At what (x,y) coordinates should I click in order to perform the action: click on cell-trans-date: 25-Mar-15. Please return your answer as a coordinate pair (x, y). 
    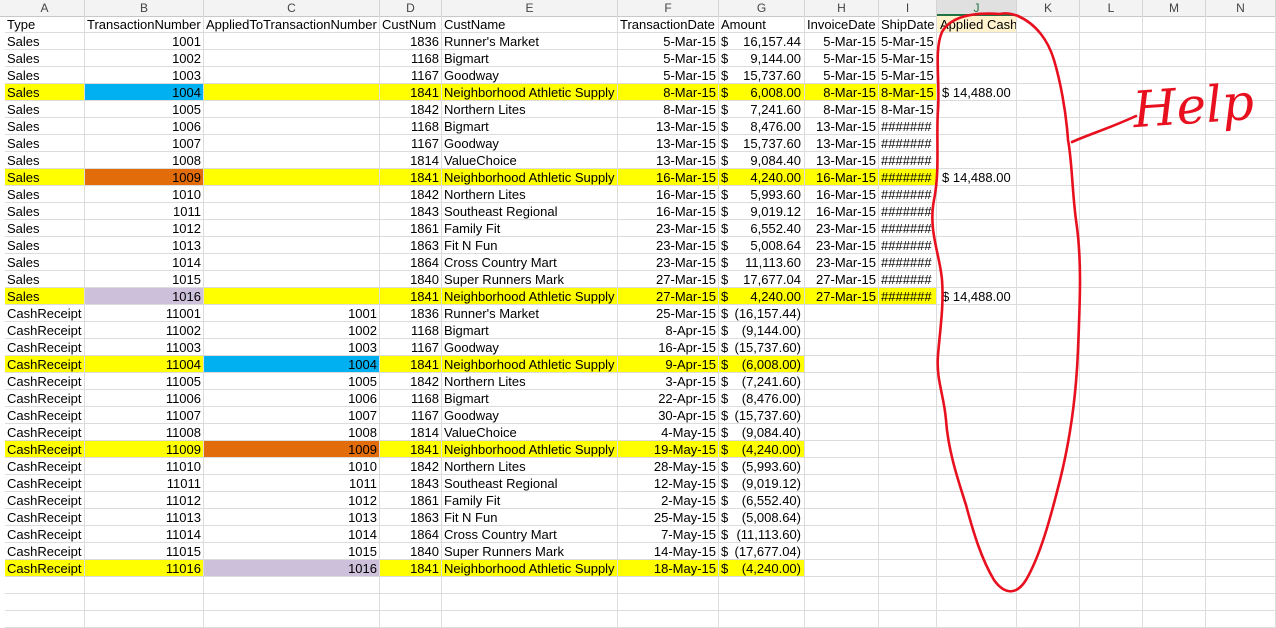
    Looking at the image, I should click on (668, 313).